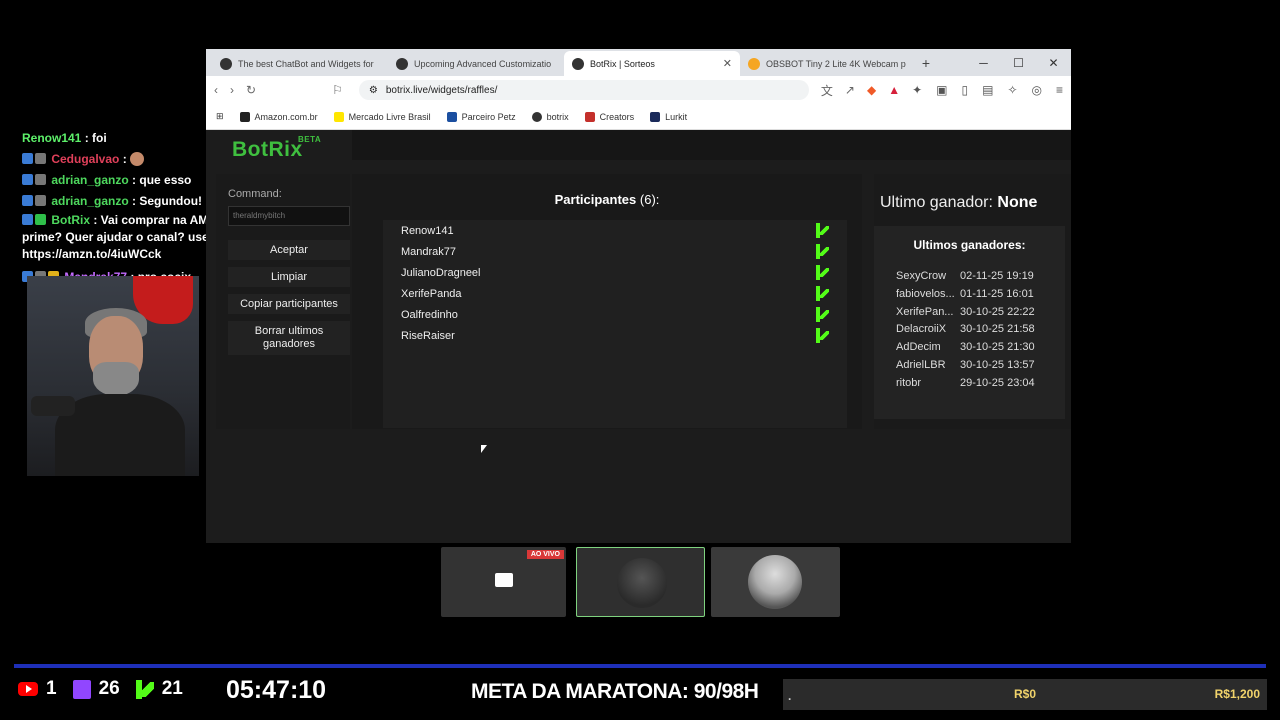 The height and width of the screenshot is (720, 1280). I want to click on botrix-favicon-icon, so click(402, 63).